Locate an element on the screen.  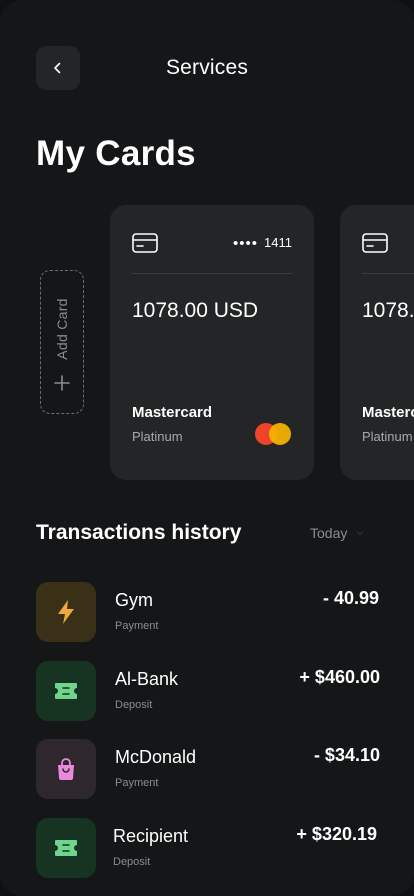
transaction-name: McDonald is located at coordinates (156, 757).